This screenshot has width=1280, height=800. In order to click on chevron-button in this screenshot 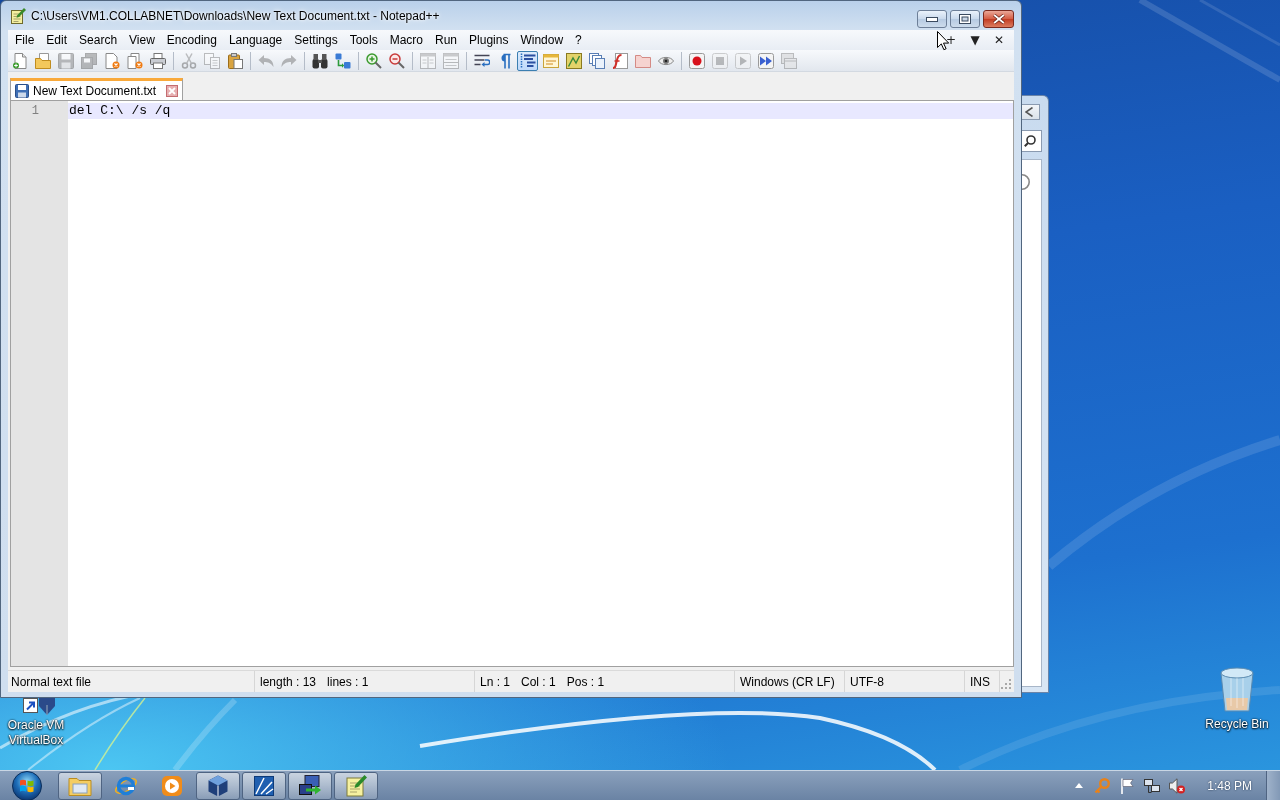, I will do `click(1031, 112)`.